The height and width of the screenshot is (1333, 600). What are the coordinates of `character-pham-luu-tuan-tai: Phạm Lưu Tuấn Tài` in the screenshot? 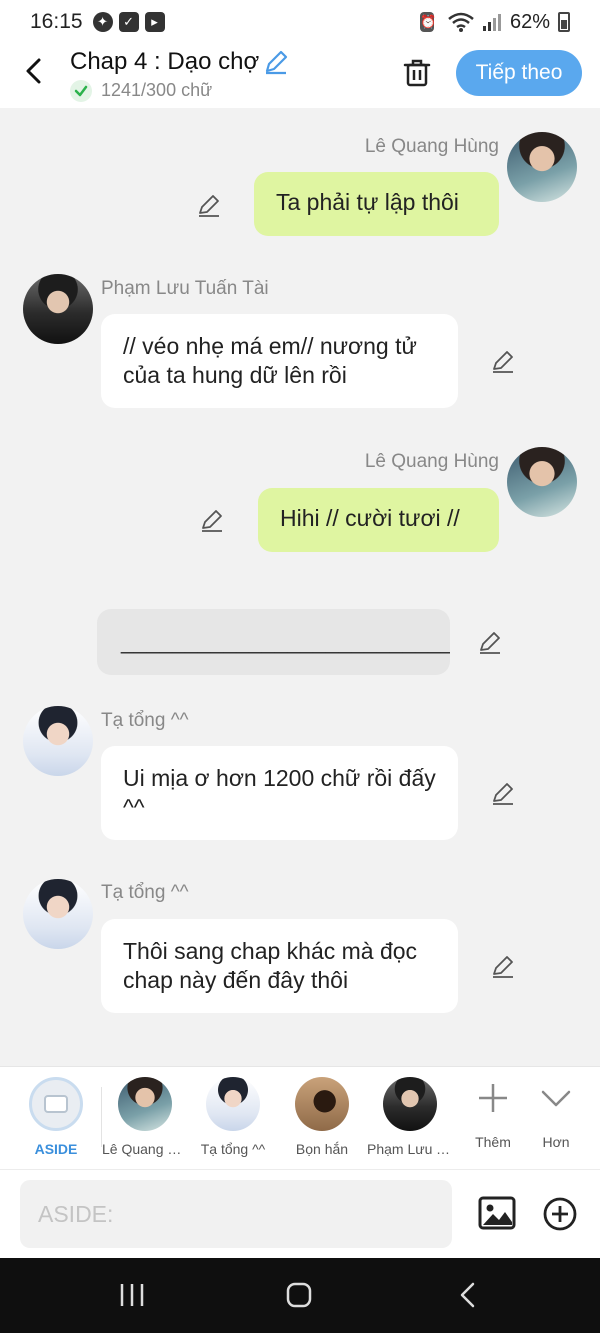 It's located at (410, 1117).